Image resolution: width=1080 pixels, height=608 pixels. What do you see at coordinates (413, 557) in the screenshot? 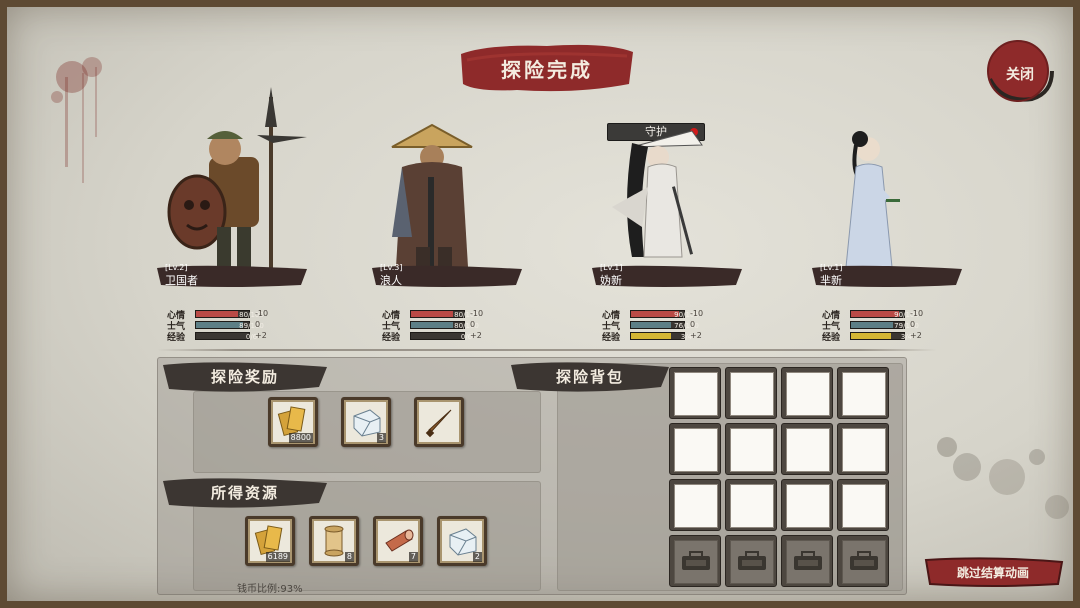
I see `item-count: 7` at bounding box center [413, 557].